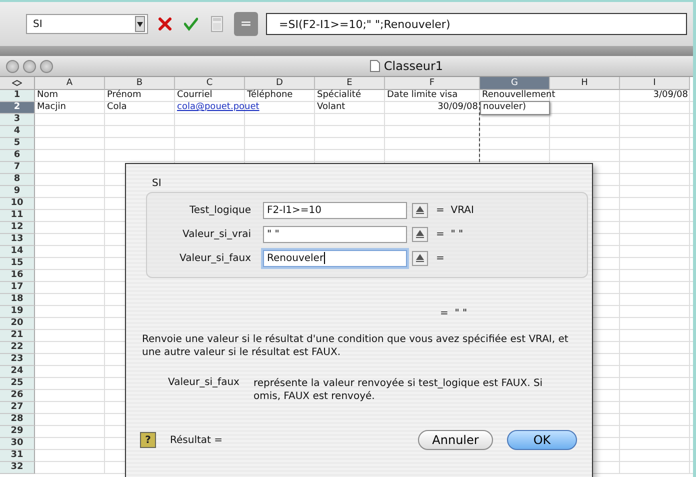 This screenshot has width=696, height=477. I want to click on check-icon, so click(191, 24).